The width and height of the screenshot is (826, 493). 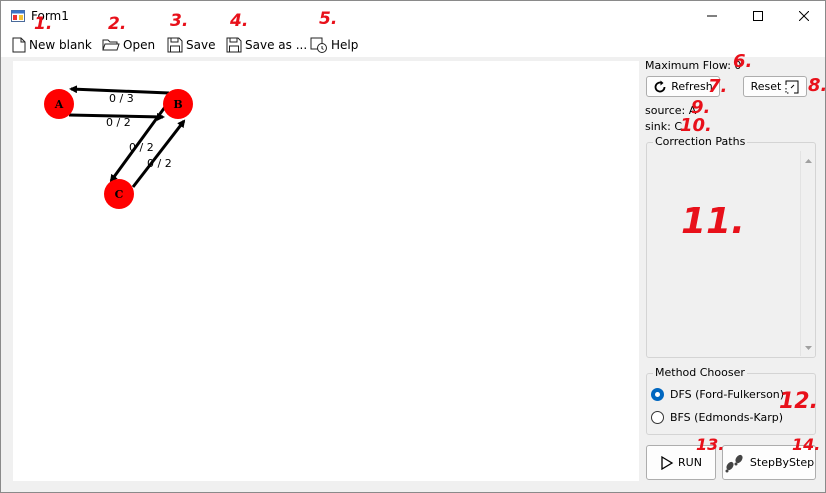 I want to click on method-chooser-title: Method Chooser, so click(x=700, y=372).